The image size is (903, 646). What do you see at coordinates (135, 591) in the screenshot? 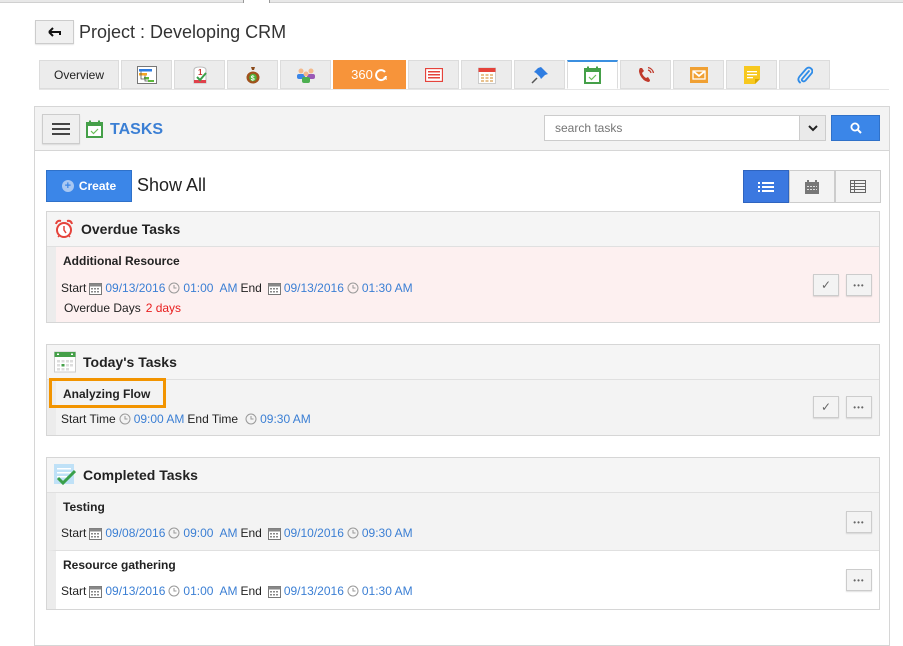
I see `start-date: 09/13/2016` at bounding box center [135, 591].